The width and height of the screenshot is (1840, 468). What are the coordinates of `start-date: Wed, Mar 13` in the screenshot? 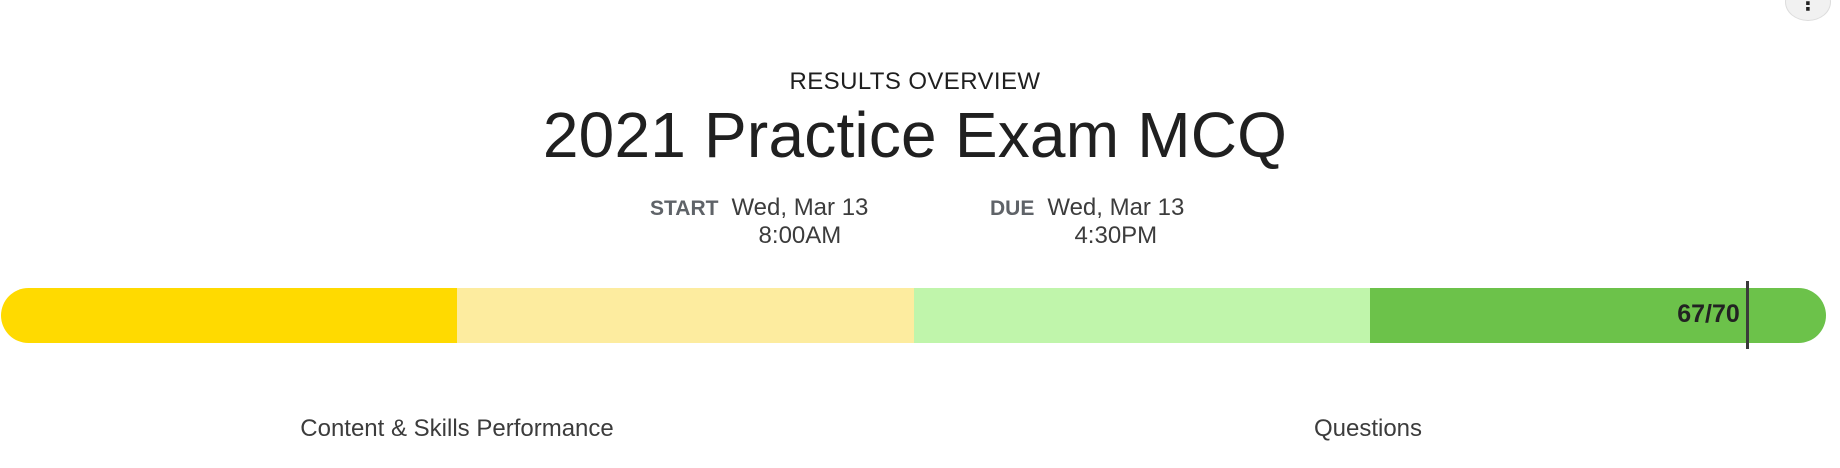 It's located at (800, 207).